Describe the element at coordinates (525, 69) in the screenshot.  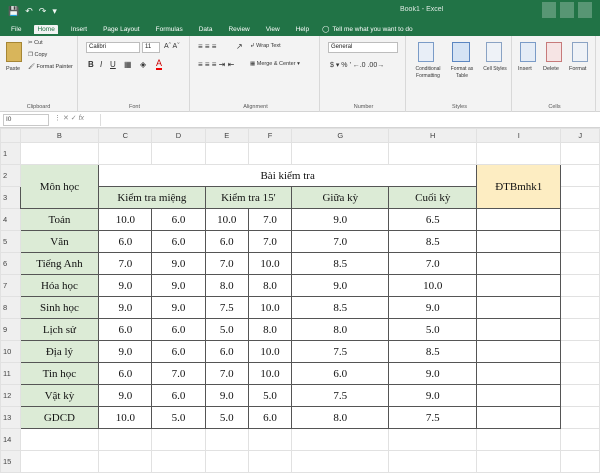
I see `insert-button: Insert` at that location.